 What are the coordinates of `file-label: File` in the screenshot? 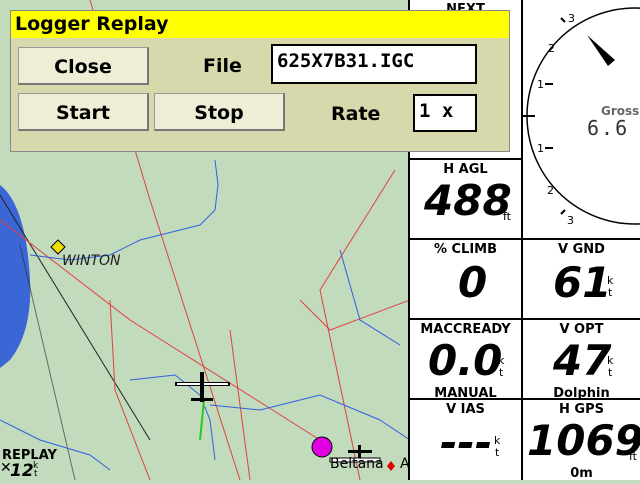 It's located at (222, 66).